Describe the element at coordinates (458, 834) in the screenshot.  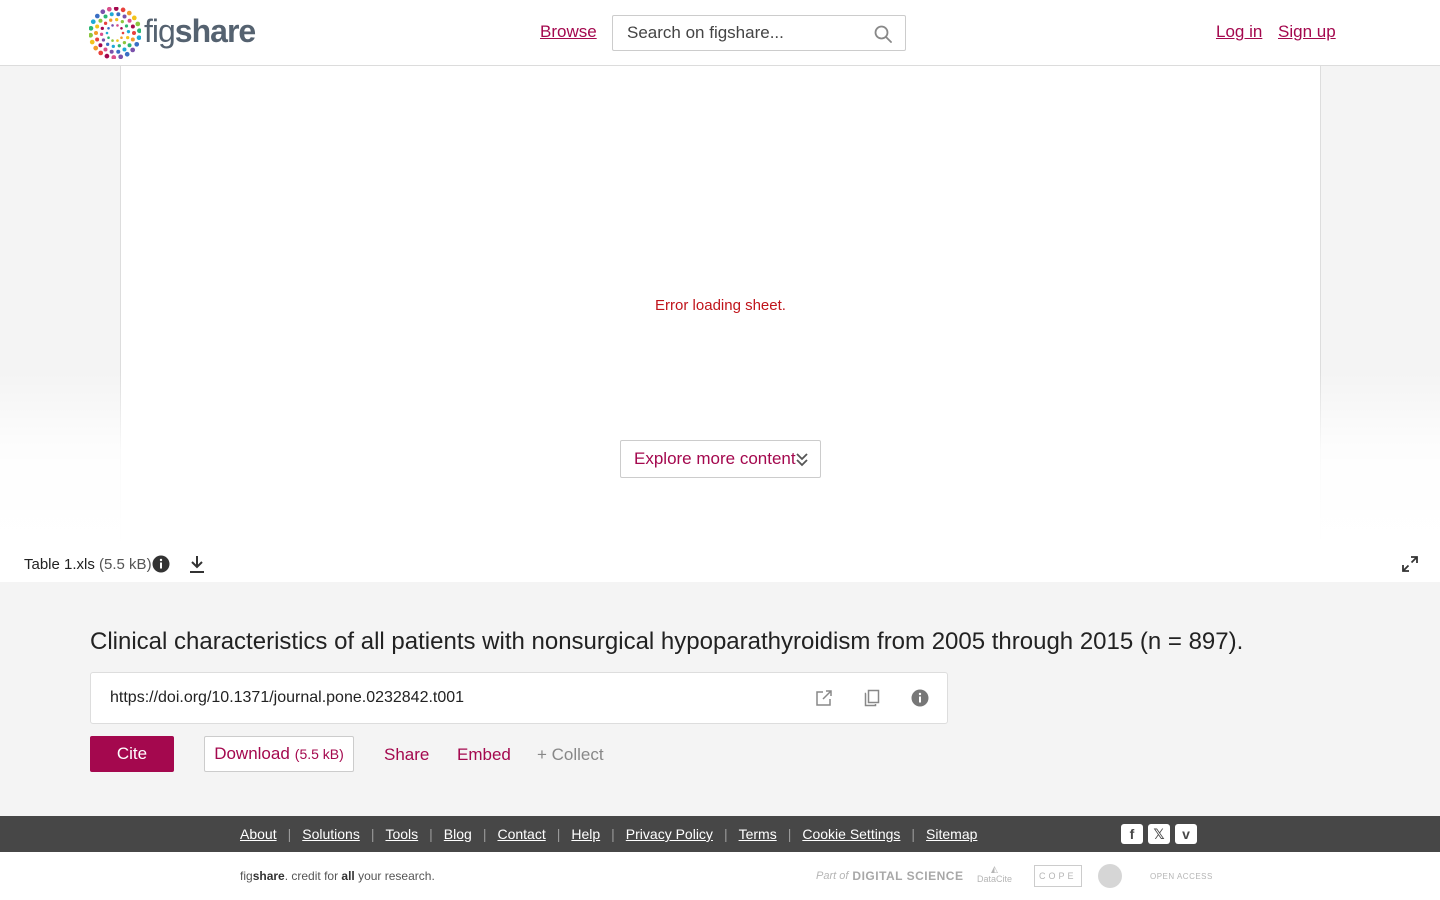
I see `footer-link-blog: Blog` at that location.